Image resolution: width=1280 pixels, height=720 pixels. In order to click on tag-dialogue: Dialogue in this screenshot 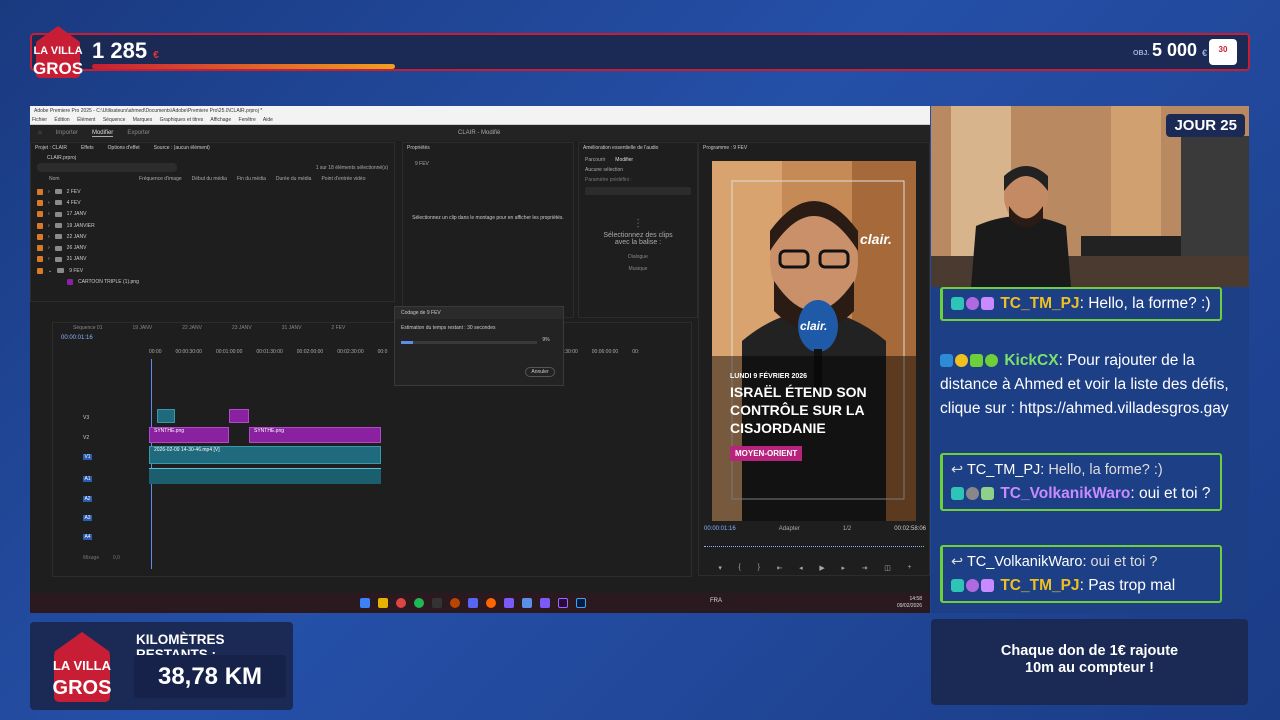, I will do `click(638, 257)`.